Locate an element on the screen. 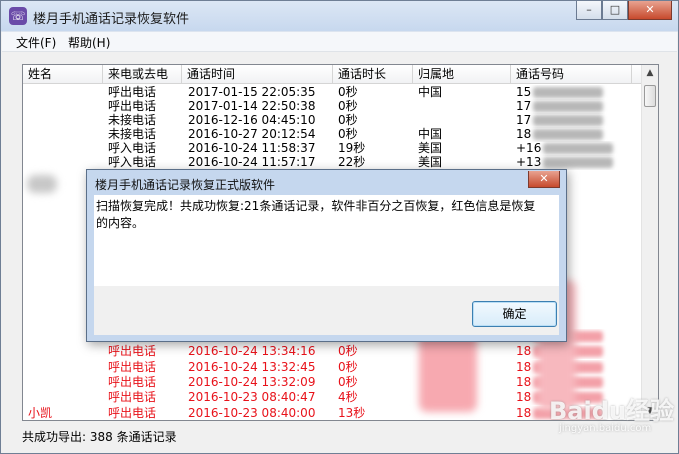 The image size is (679, 454). cell-duration: 22秒 is located at coordinates (352, 162).